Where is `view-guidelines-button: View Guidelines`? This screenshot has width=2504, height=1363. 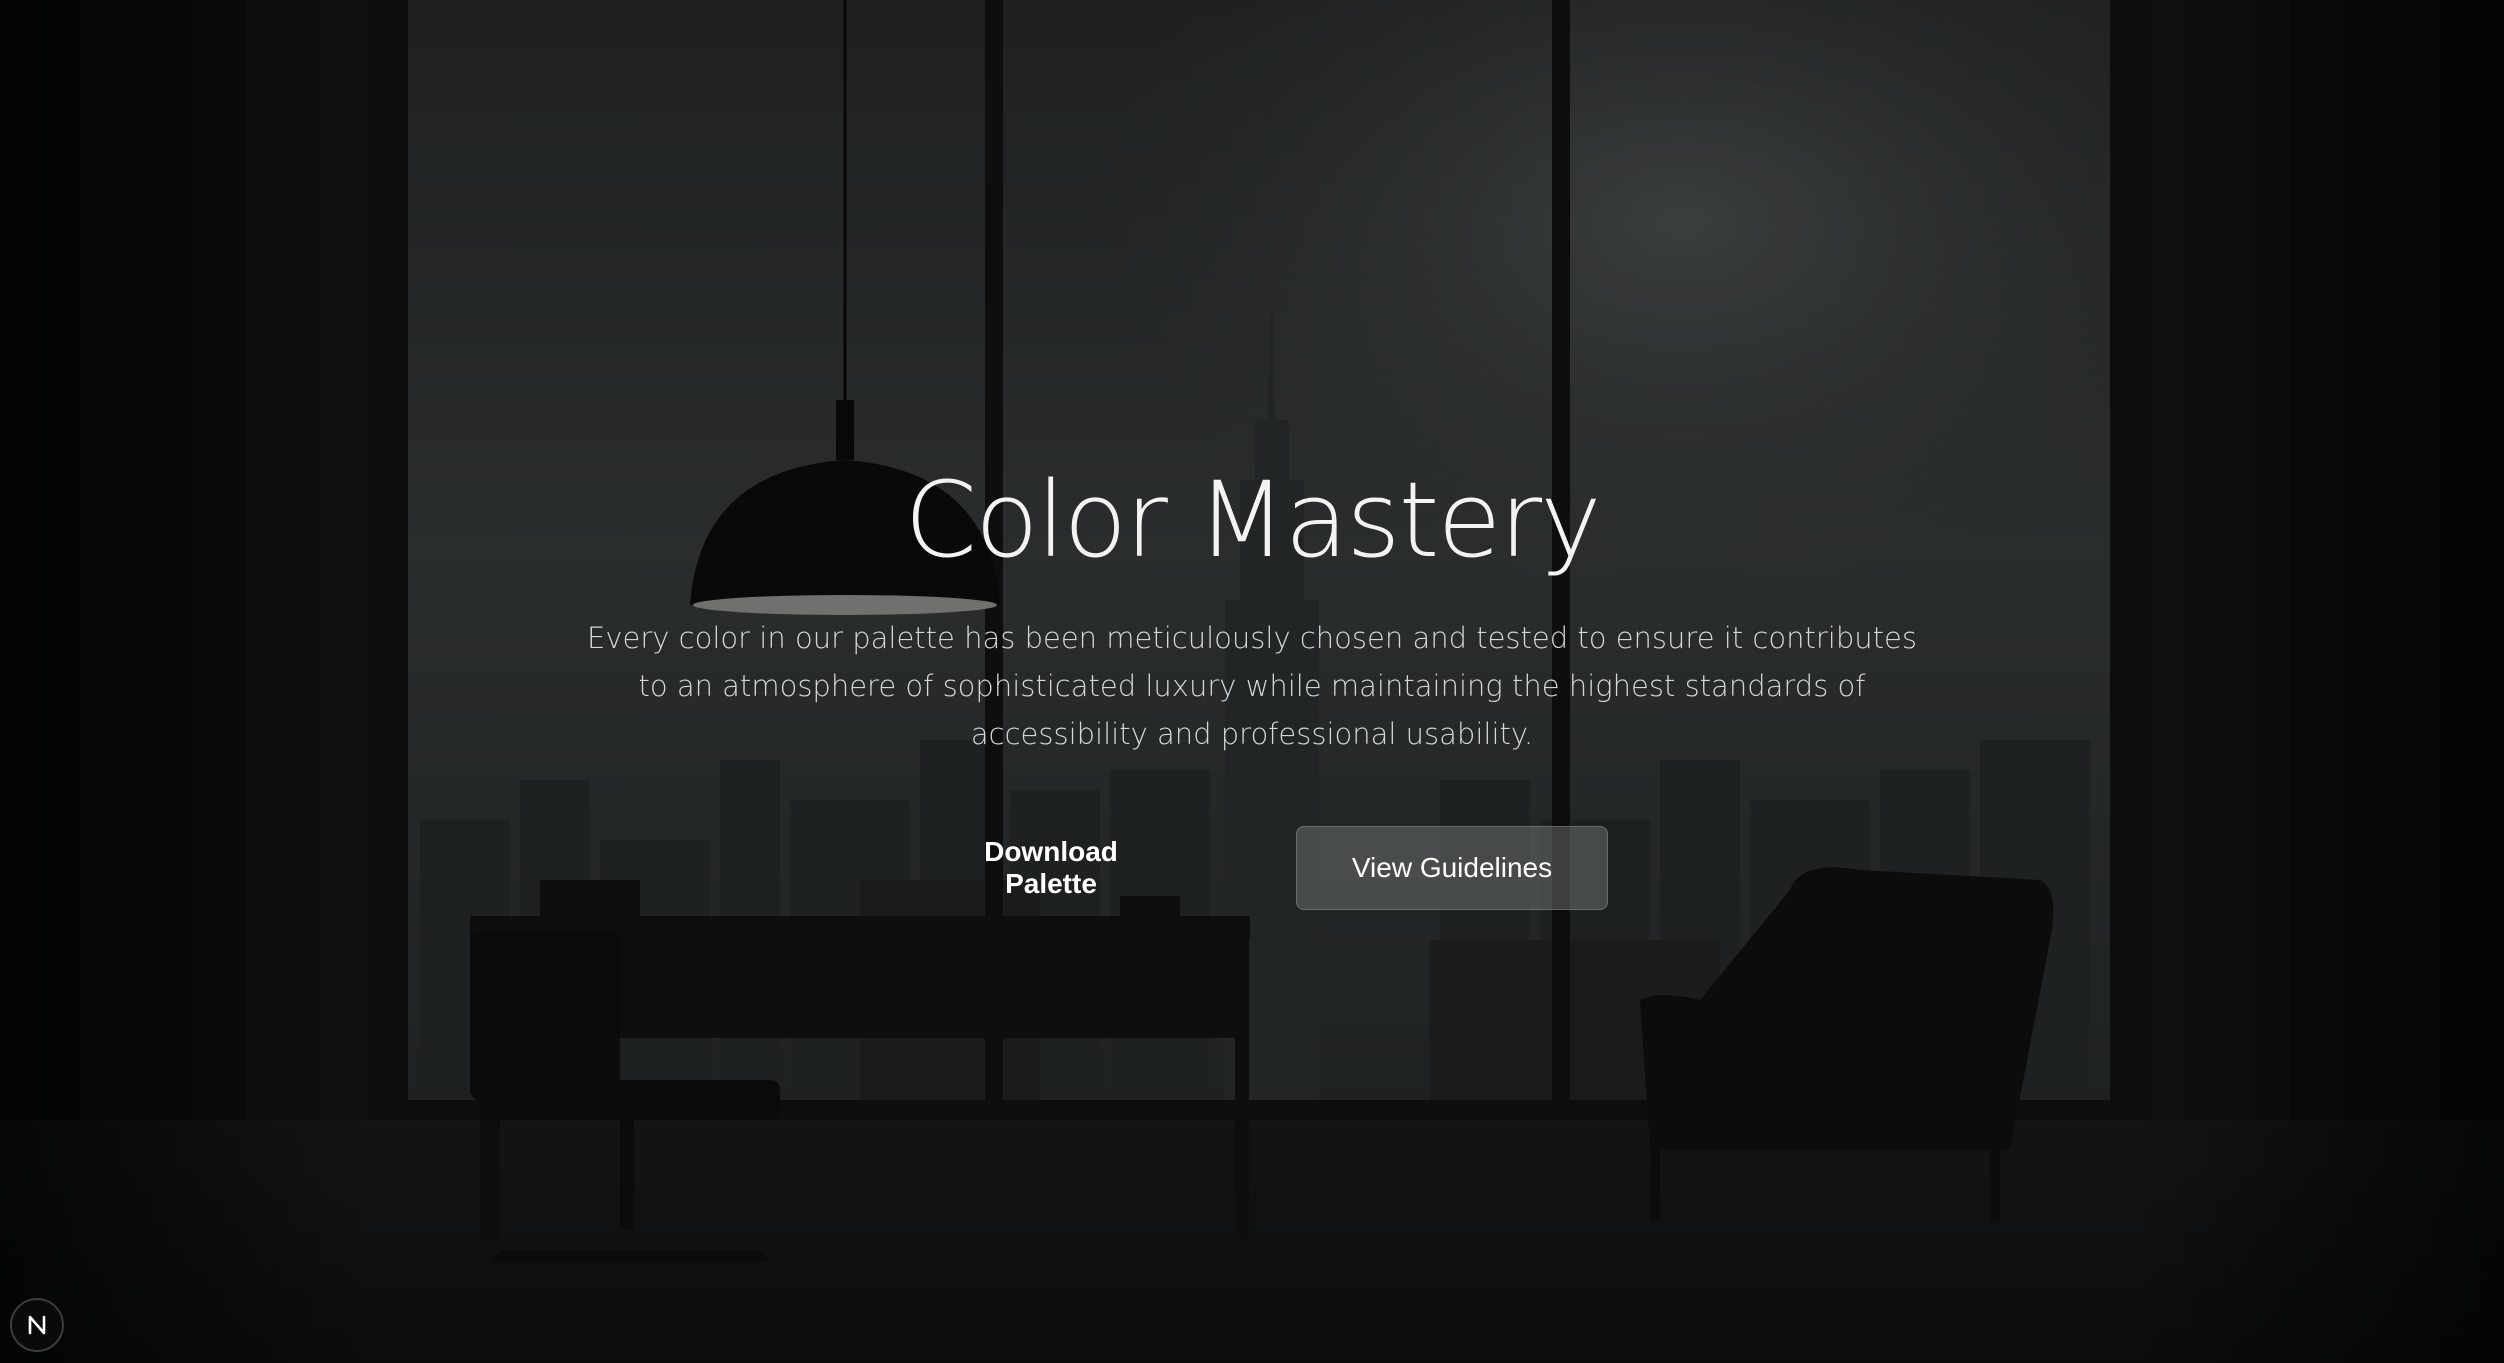 view-guidelines-button: View Guidelines is located at coordinates (1452, 868).